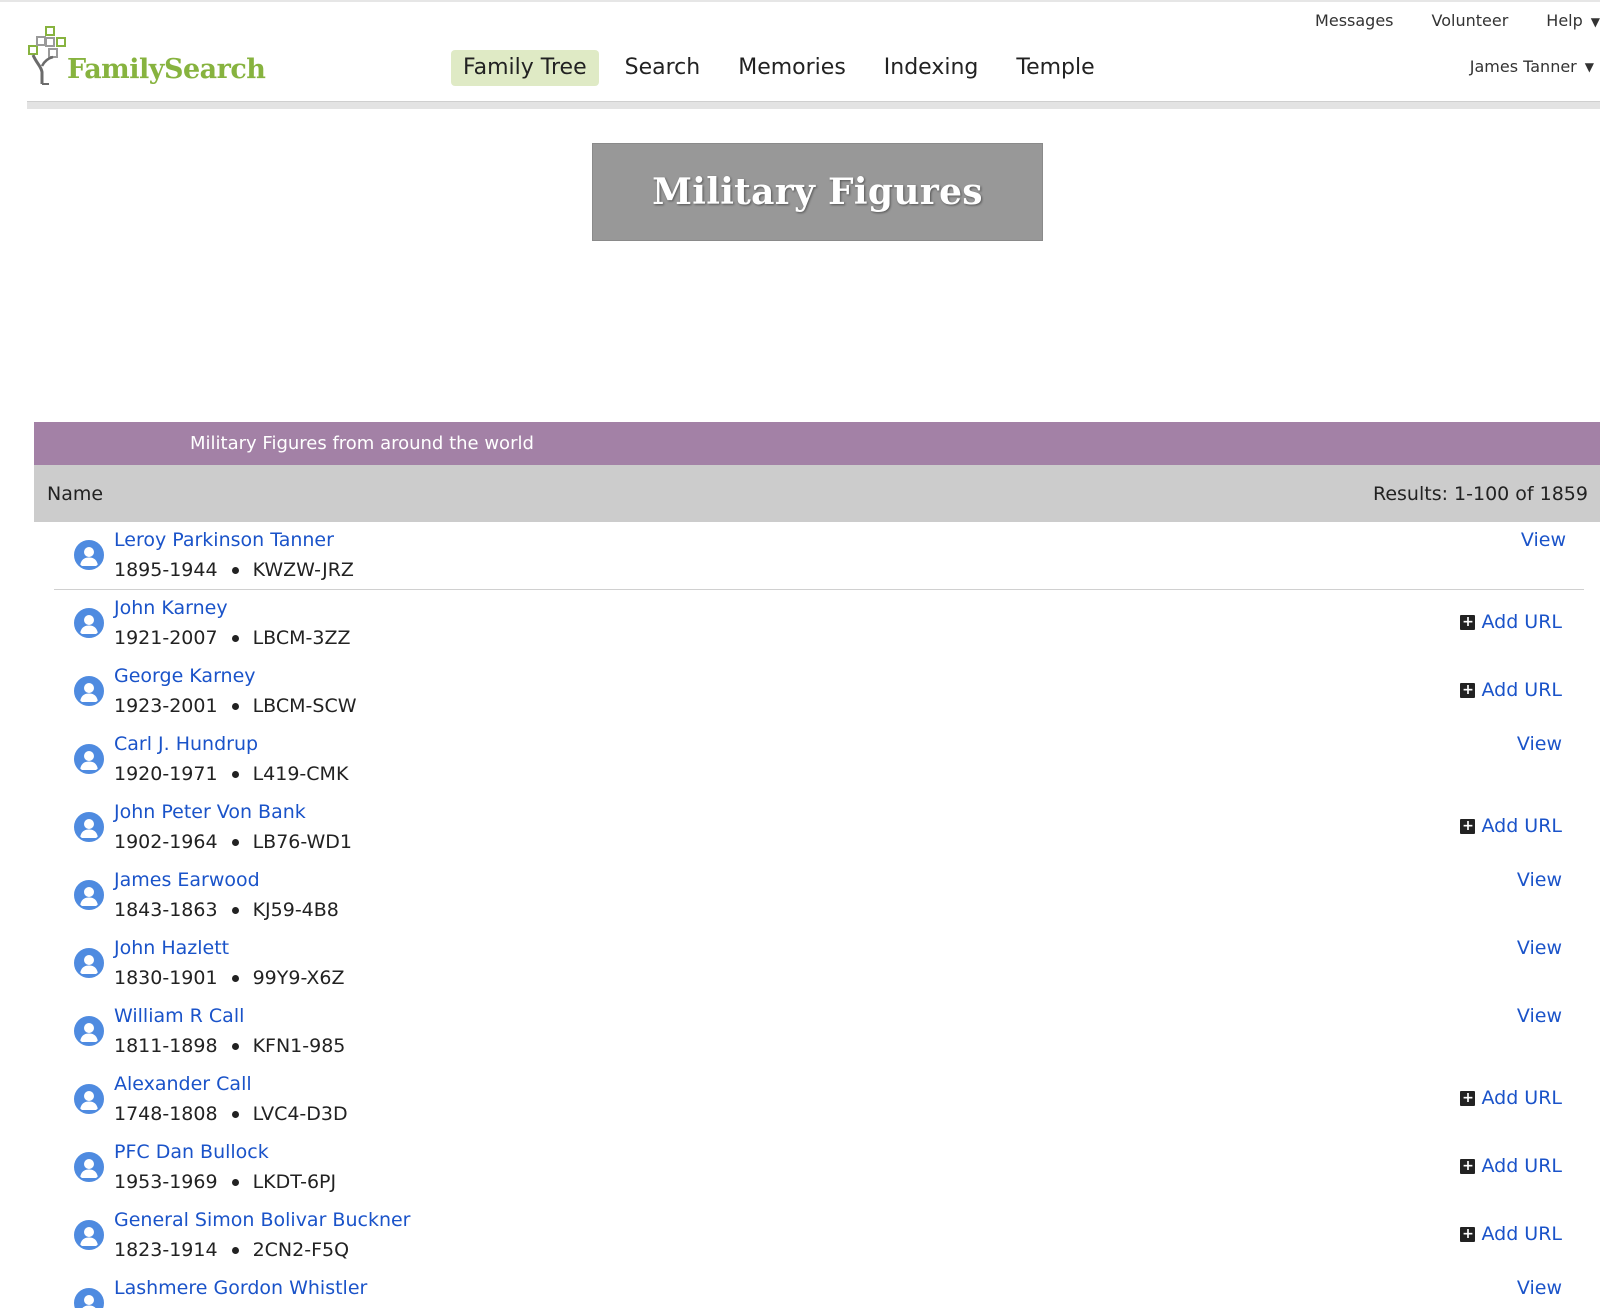 The height and width of the screenshot is (1308, 1600). Describe the element at coordinates (1523, 66) in the screenshot. I see `user-name: James Tanner` at that location.